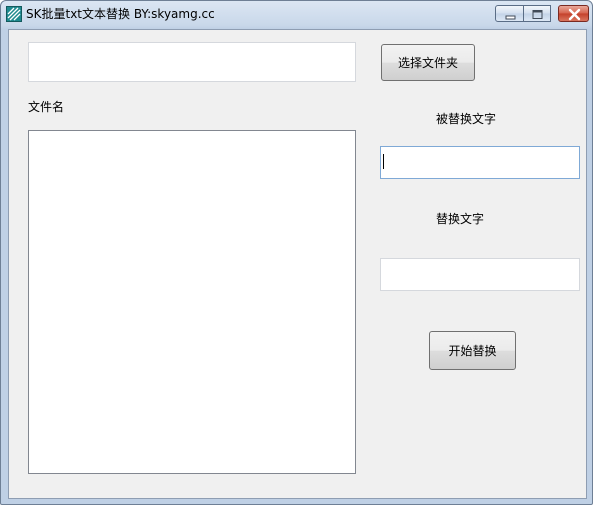 Image resolution: width=595 pixels, height=507 pixels. Describe the element at coordinates (510, 17) in the screenshot. I see `minimize-icon` at that location.